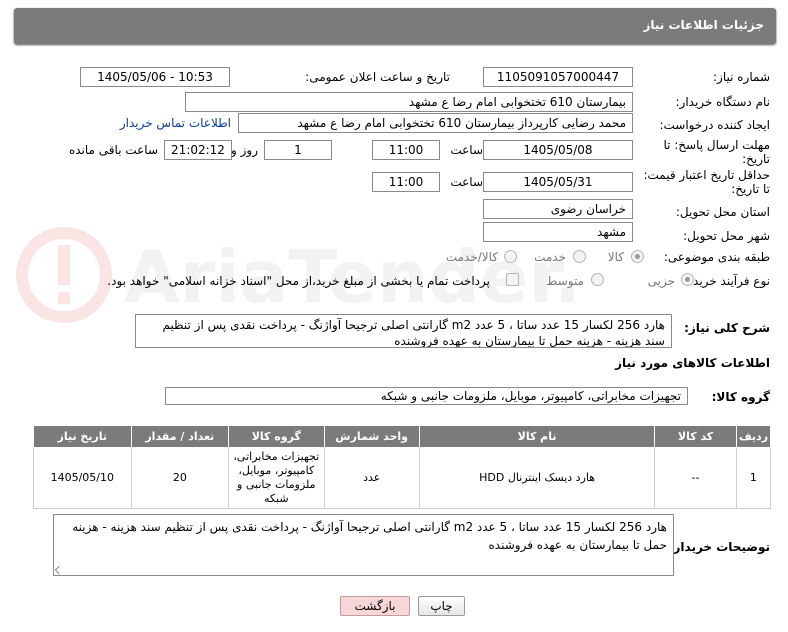 The height and width of the screenshot is (632, 788). What do you see at coordinates (244, 150) in the screenshot?
I see `days-label: روز و` at bounding box center [244, 150].